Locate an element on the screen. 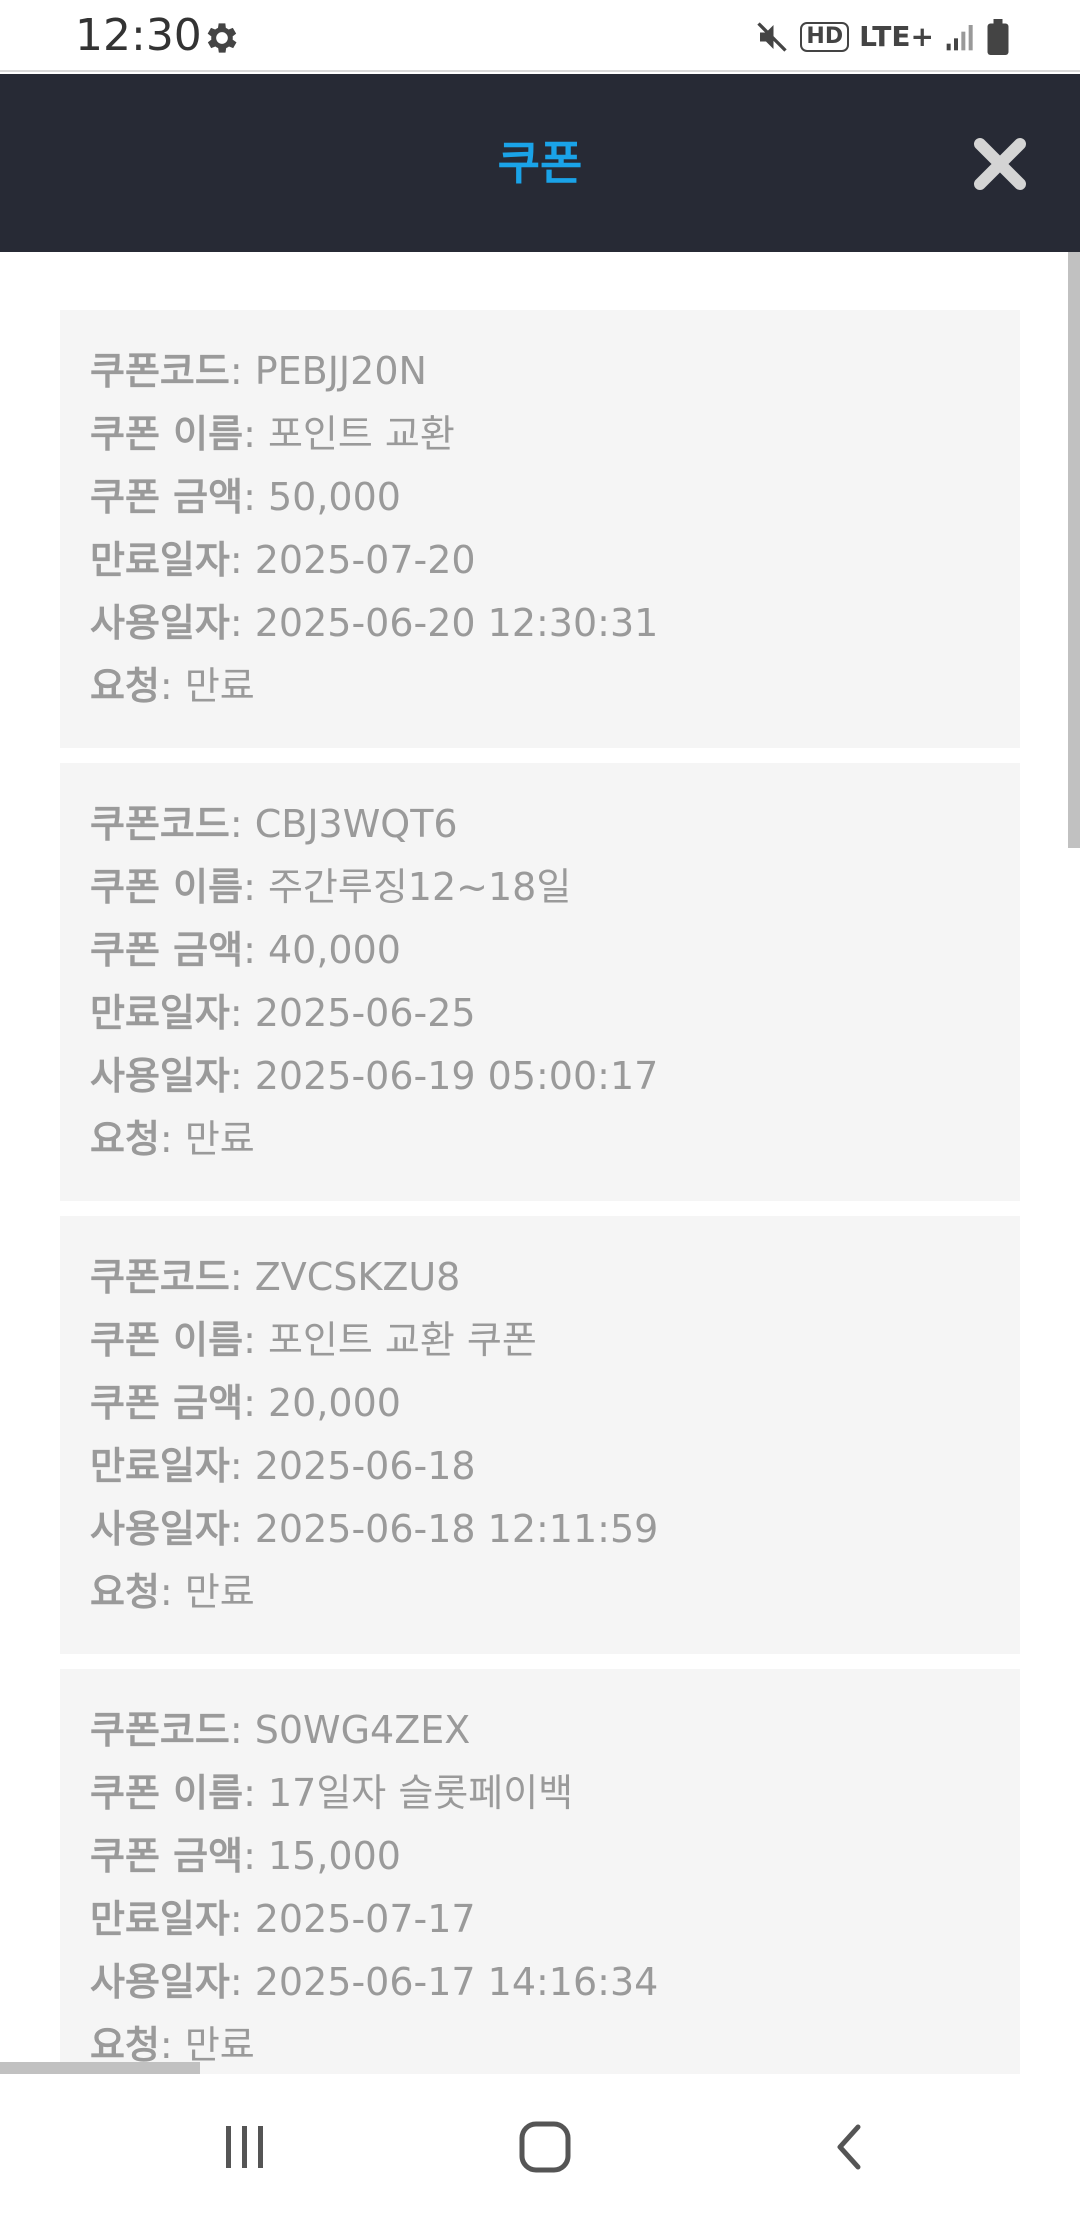 Image resolution: width=1080 pixels, height=2220 pixels. back-icon is located at coordinates (849, 2147).